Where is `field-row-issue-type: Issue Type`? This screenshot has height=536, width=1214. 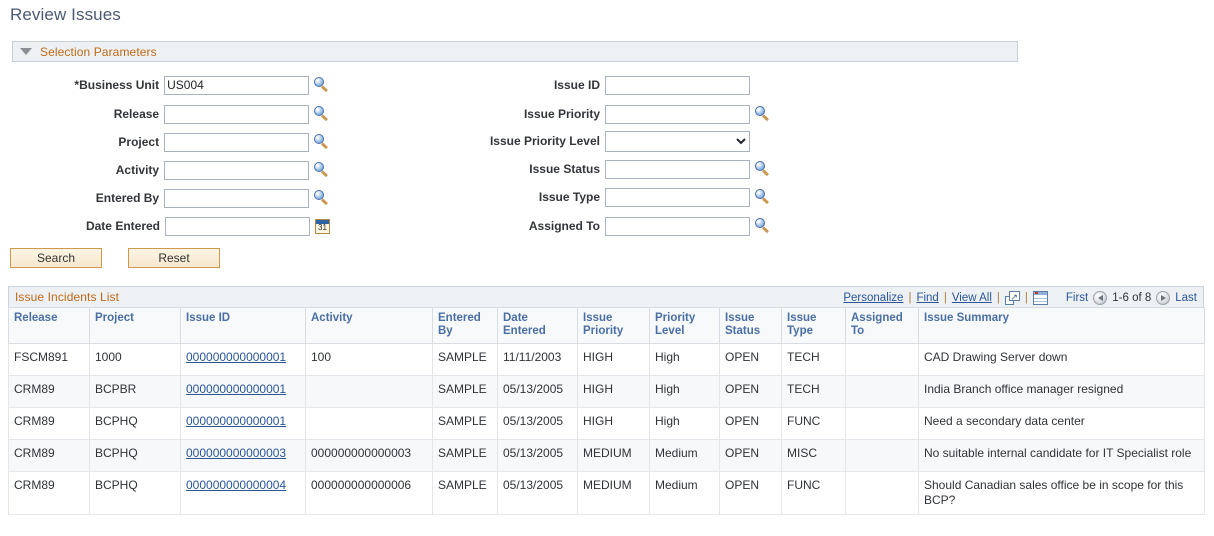 field-row-issue-type: Issue Type is located at coordinates (600, 197).